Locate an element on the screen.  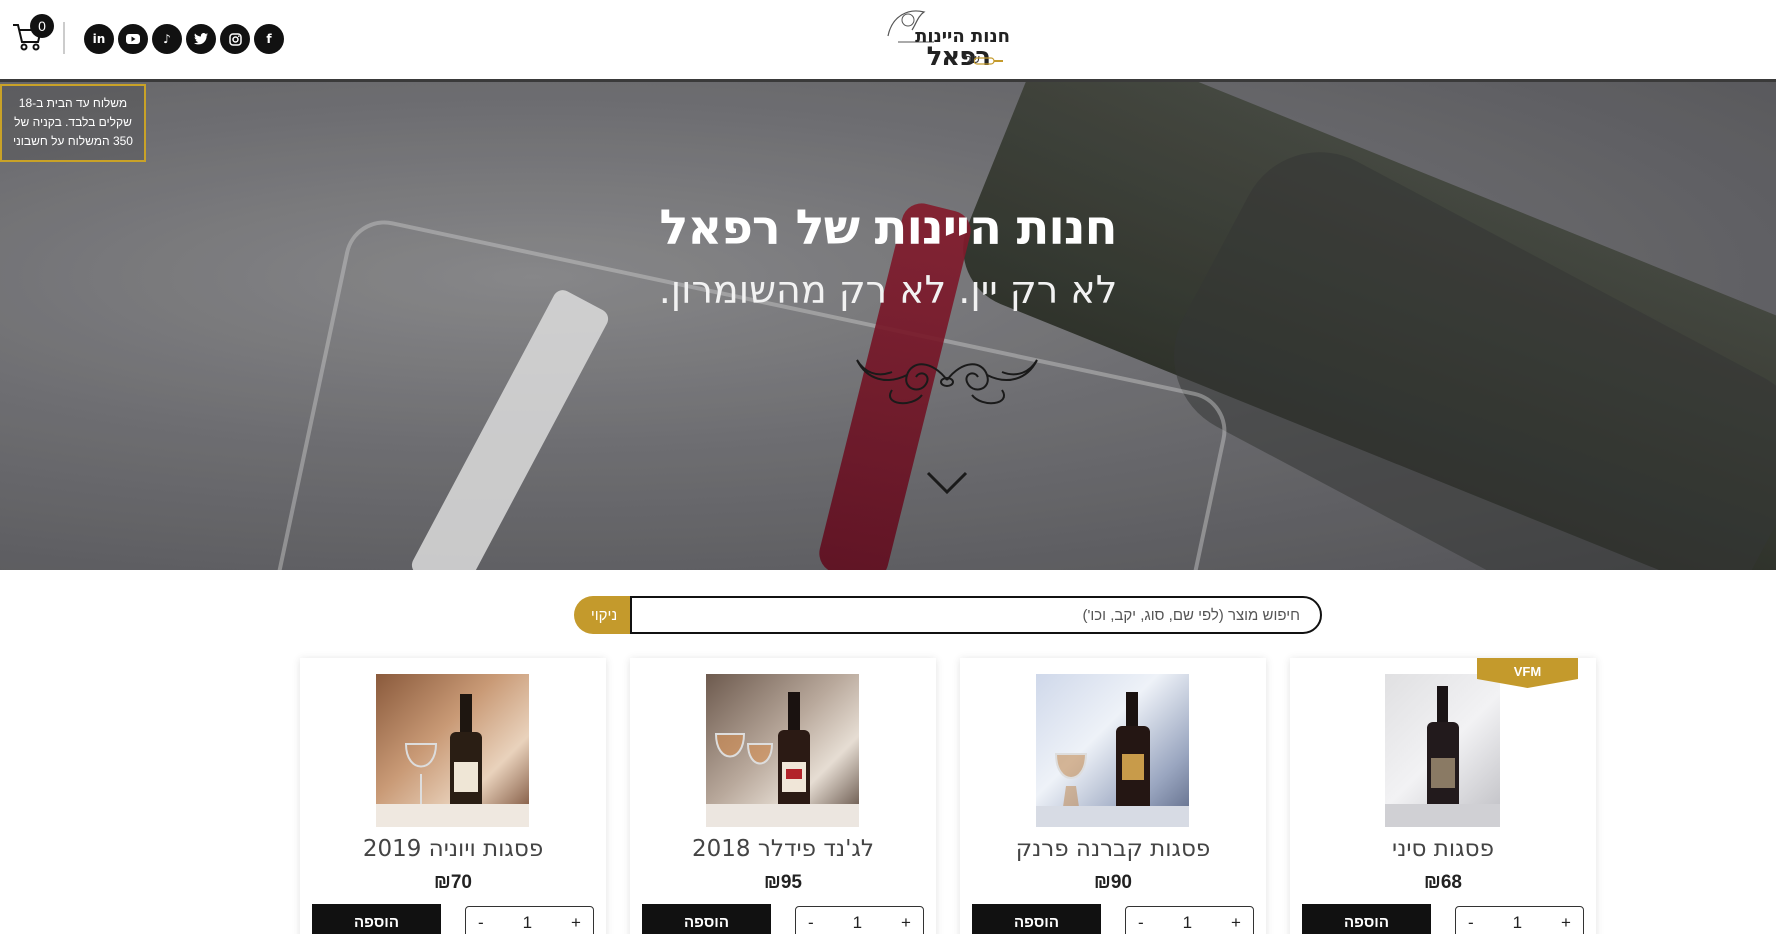
product-price: ₪70 is located at coordinates (453, 882).